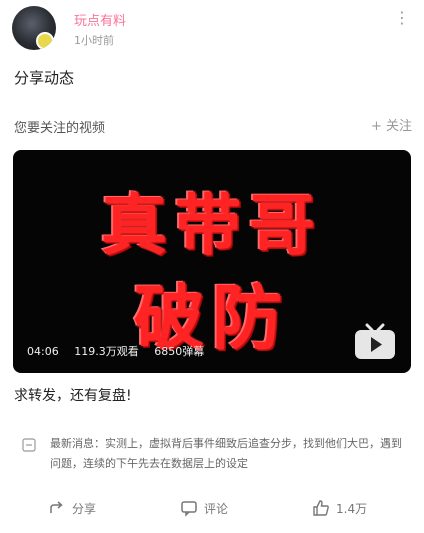  Describe the element at coordinates (60, 128) in the screenshot. I see `follow-title: 您要关注的视频` at that location.